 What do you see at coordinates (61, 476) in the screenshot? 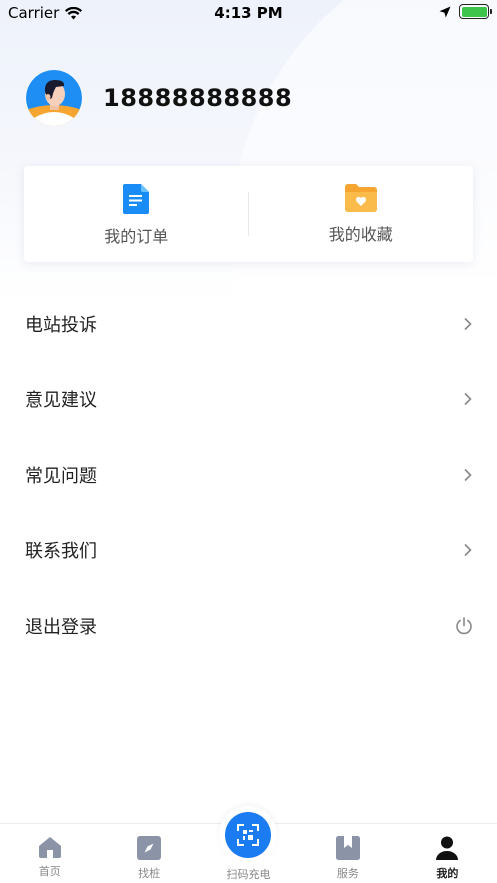
I see `menu-item-label: 常见问题` at bounding box center [61, 476].